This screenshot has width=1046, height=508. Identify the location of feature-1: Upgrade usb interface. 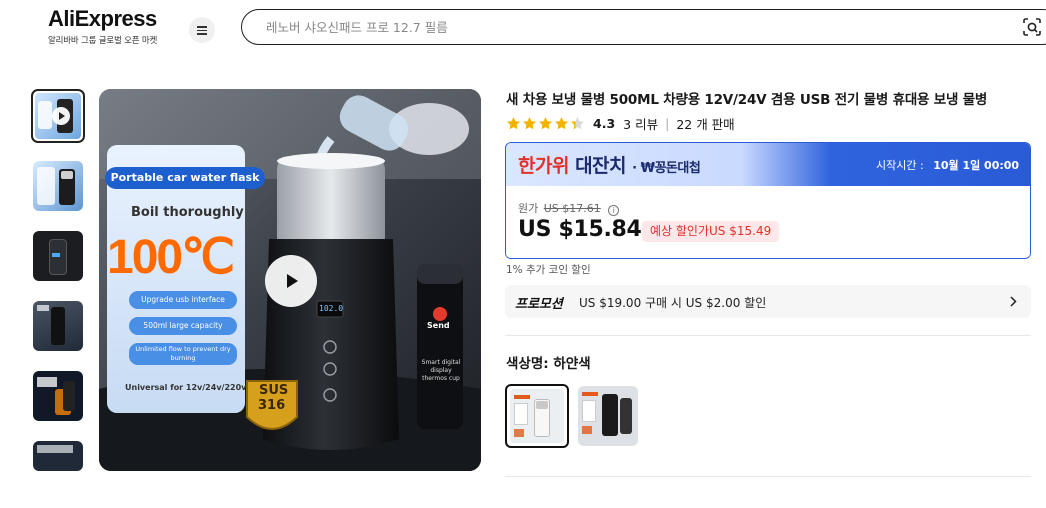
(183, 300).